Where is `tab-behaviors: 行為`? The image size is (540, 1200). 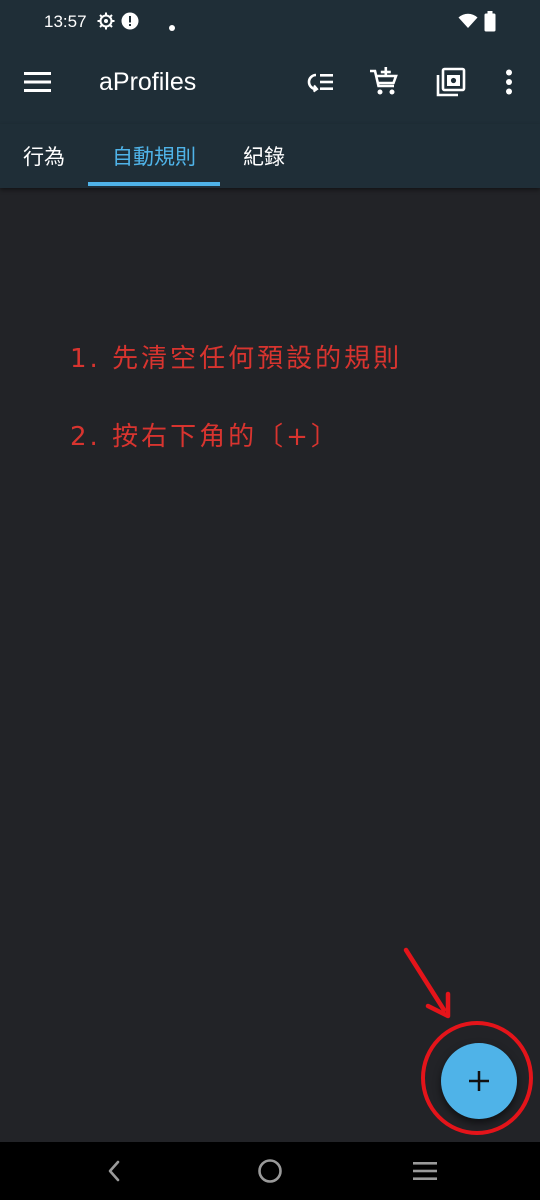 tab-behaviors: 行為 is located at coordinates (44, 156).